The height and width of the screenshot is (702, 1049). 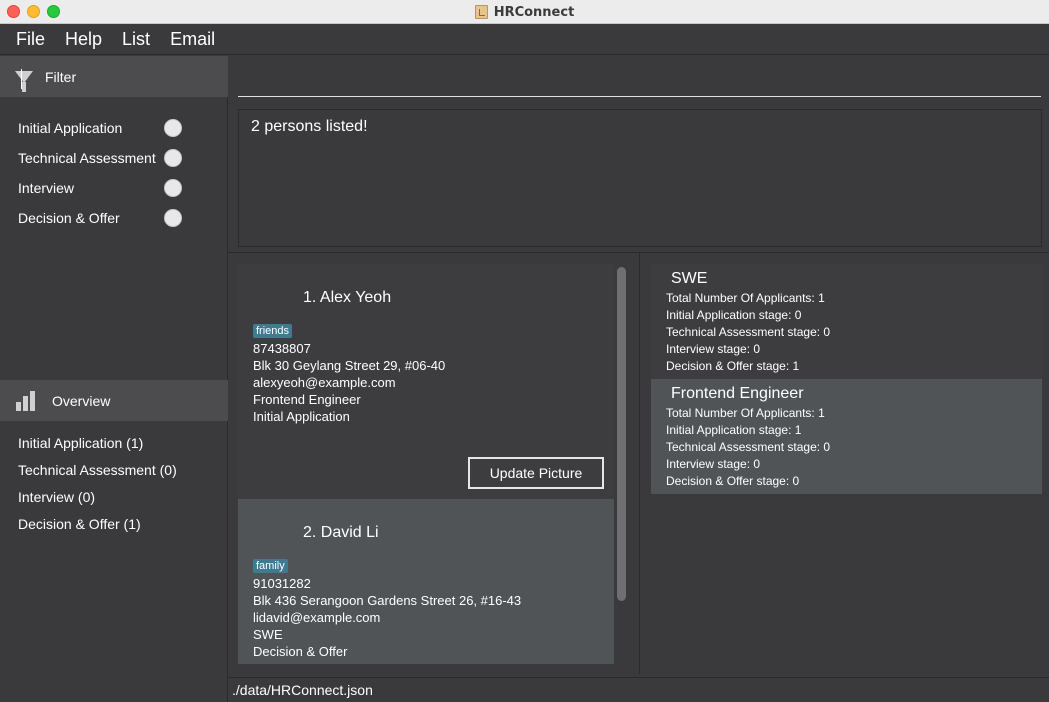 What do you see at coordinates (26, 400) in the screenshot?
I see `bar-chart-icon` at bounding box center [26, 400].